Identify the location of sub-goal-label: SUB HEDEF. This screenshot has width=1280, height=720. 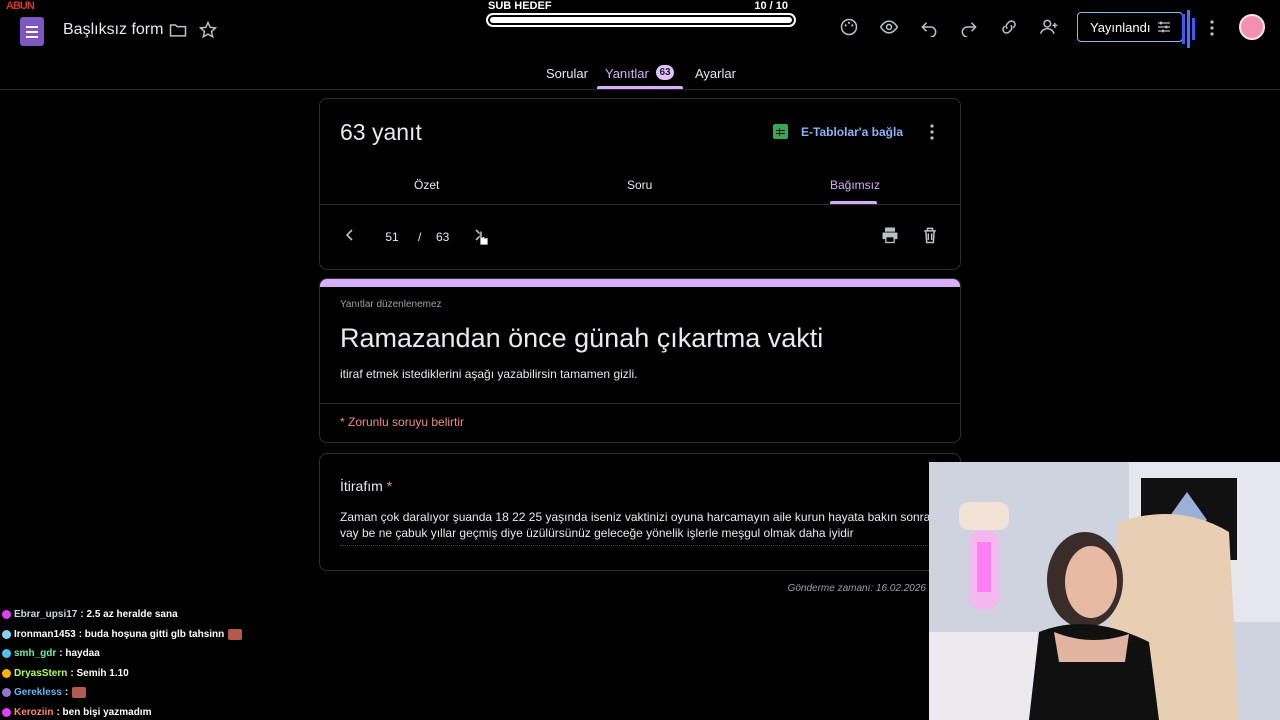
(520, 6).